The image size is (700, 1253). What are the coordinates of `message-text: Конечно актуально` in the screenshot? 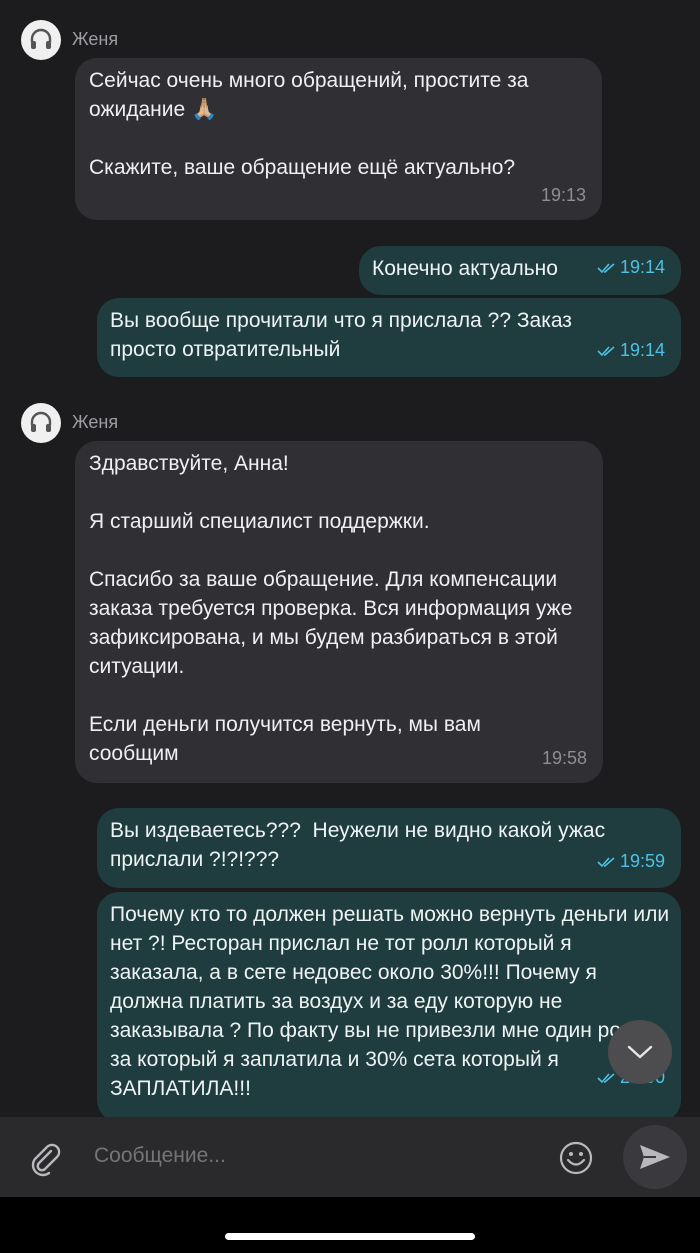 It's located at (465, 268).